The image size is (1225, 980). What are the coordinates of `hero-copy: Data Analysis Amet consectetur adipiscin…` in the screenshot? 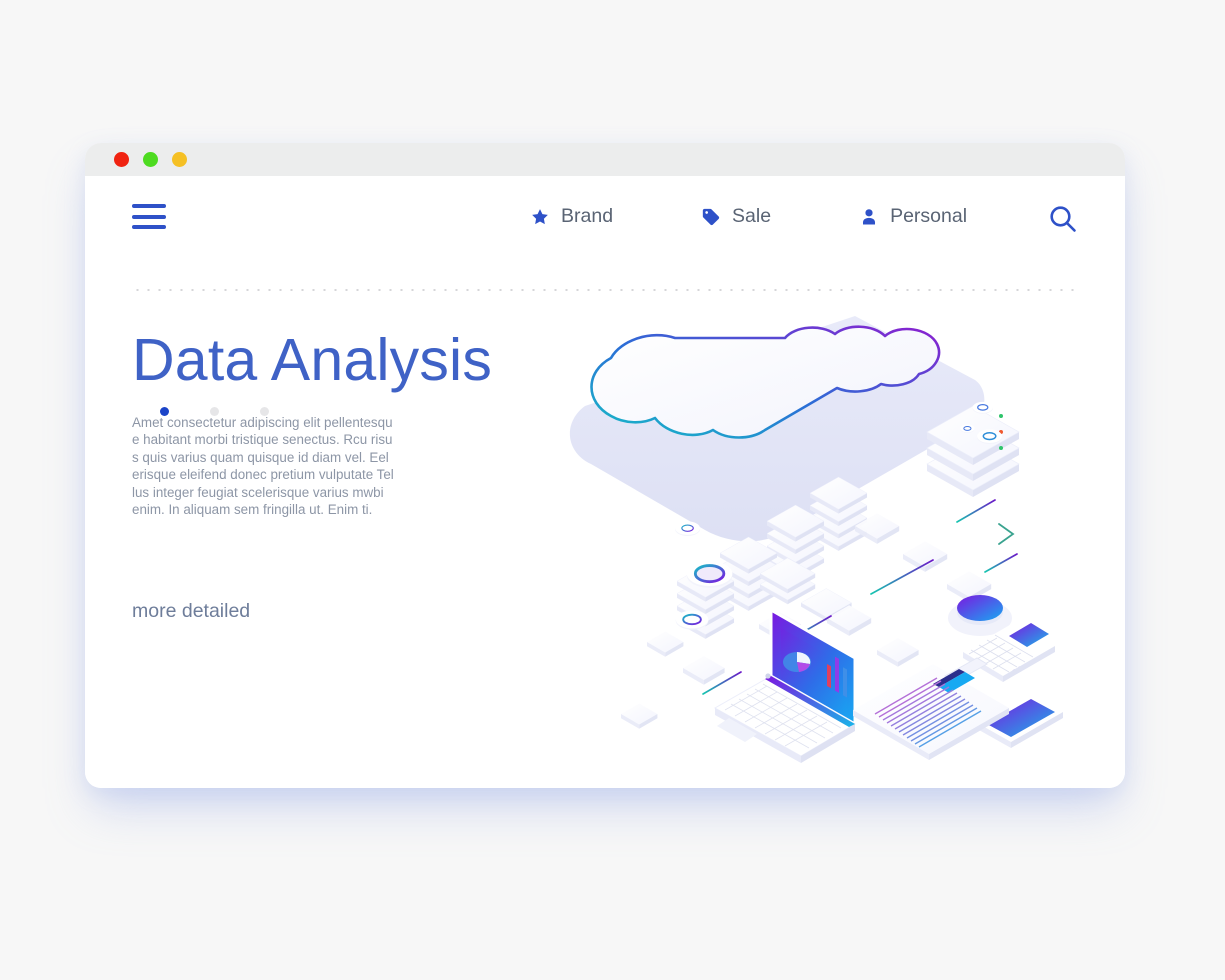 It's located at (312, 422).